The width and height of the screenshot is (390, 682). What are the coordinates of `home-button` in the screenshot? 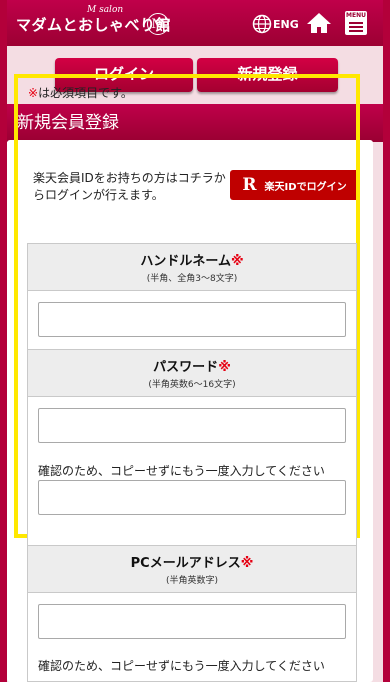 It's located at (319, 25).